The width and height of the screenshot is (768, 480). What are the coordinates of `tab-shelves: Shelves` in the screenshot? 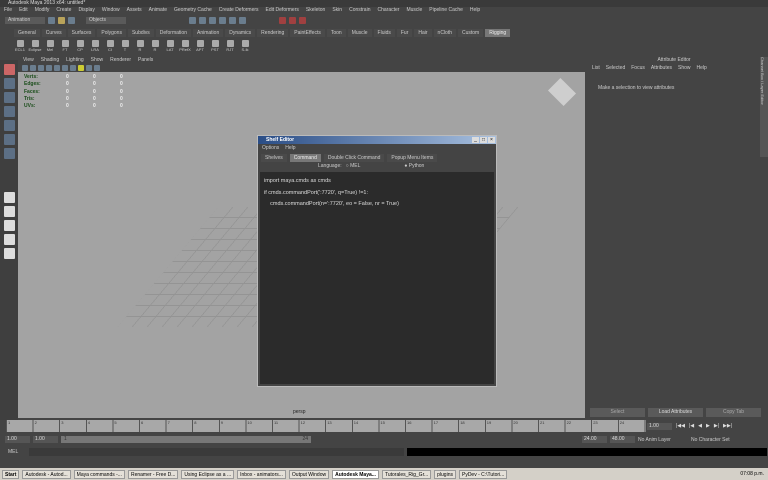 It's located at (274, 158).